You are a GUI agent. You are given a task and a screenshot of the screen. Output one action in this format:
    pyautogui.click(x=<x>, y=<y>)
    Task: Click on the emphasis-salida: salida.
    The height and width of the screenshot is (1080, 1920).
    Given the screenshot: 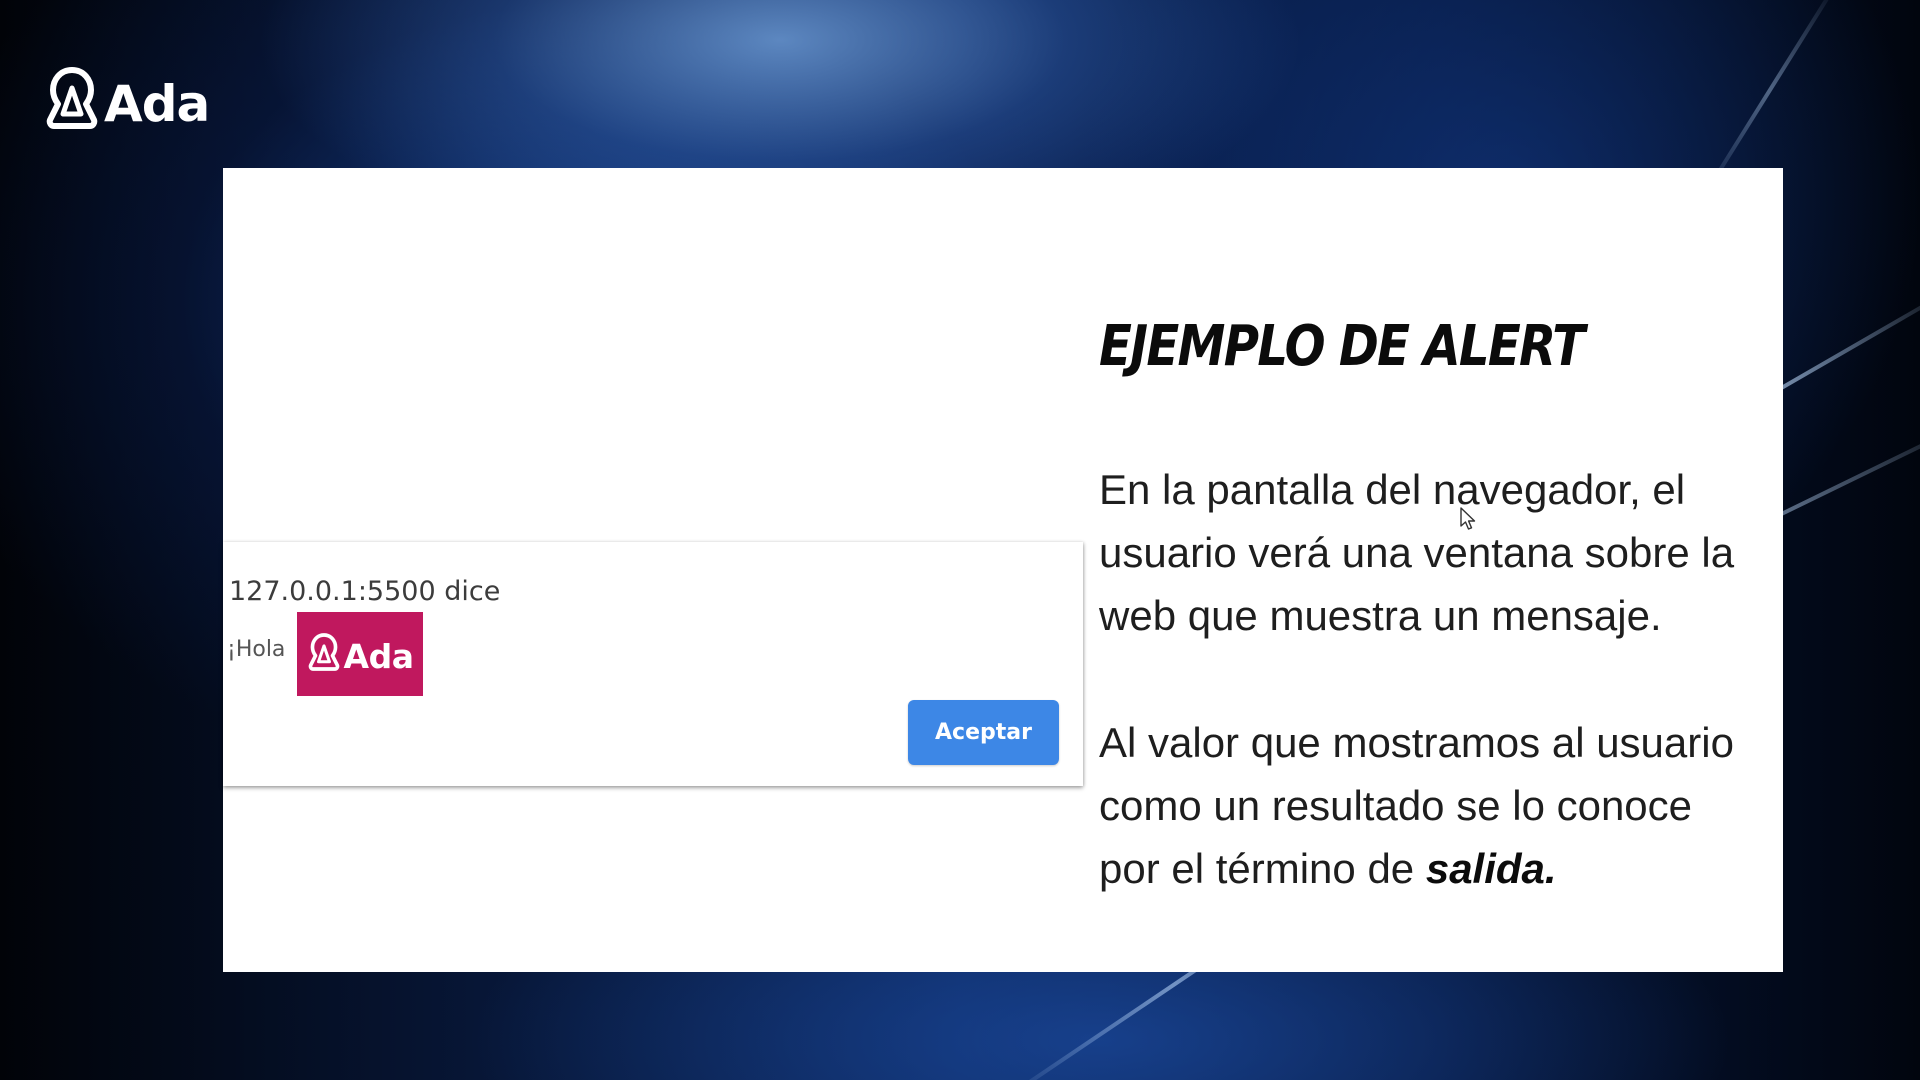 What is the action you would take?
    pyautogui.click(x=1491, y=868)
    